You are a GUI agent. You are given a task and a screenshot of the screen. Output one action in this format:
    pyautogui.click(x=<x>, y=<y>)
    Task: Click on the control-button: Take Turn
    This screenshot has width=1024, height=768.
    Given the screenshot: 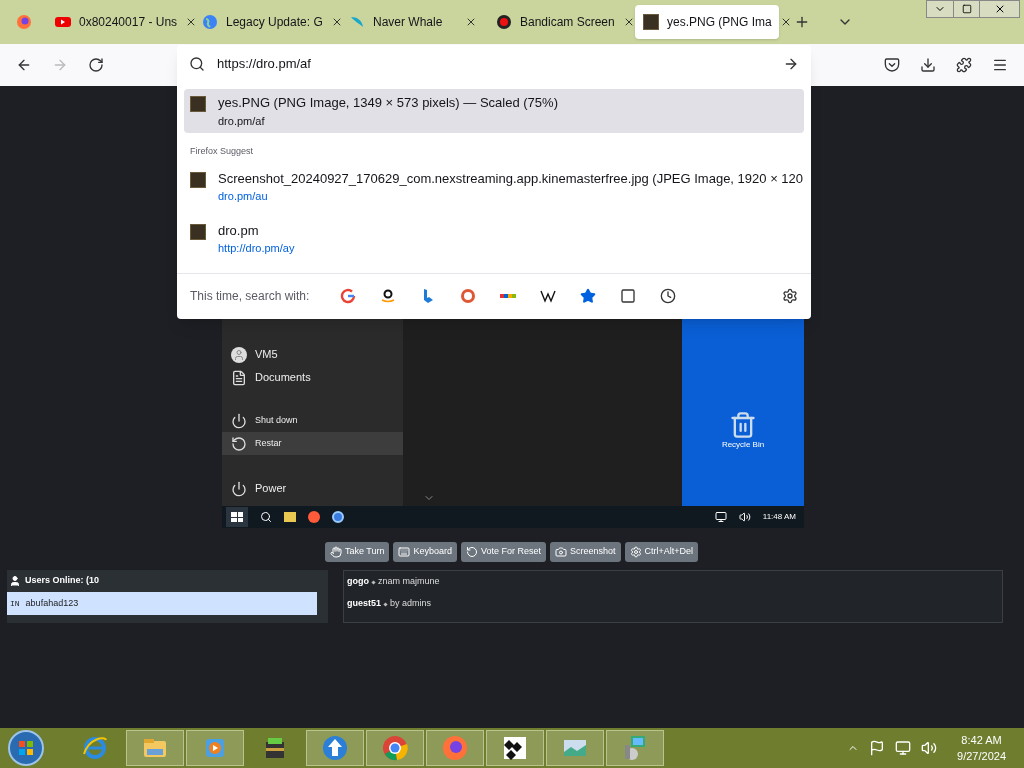 What is the action you would take?
    pyautogui.click(x=357, y=552)
    